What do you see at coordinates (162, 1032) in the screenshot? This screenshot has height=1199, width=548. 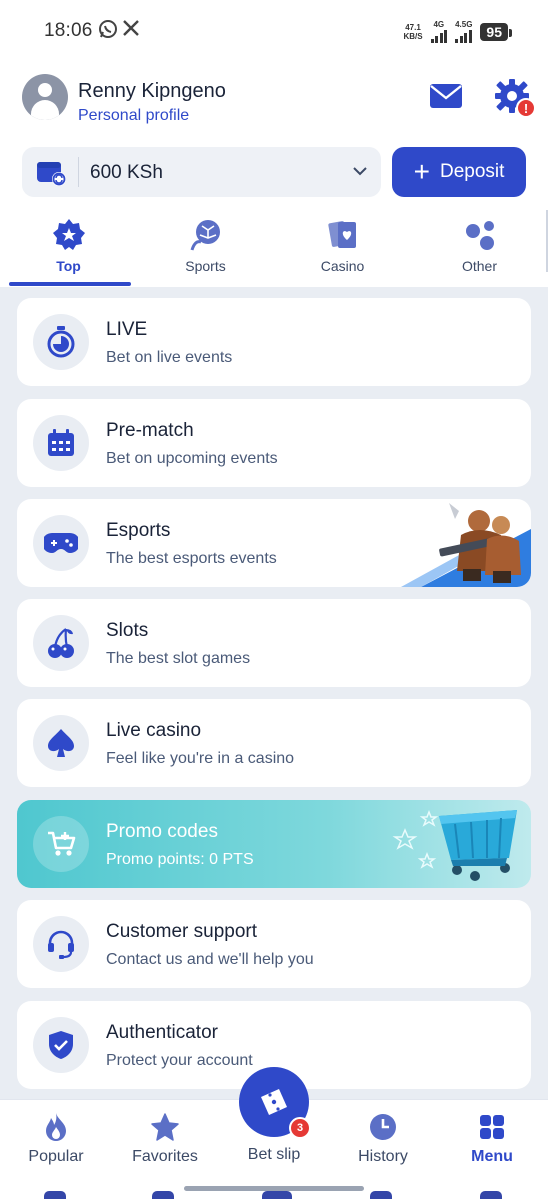 I see `menu-item-title: Authenticator` at bounding box center [162, 1032].